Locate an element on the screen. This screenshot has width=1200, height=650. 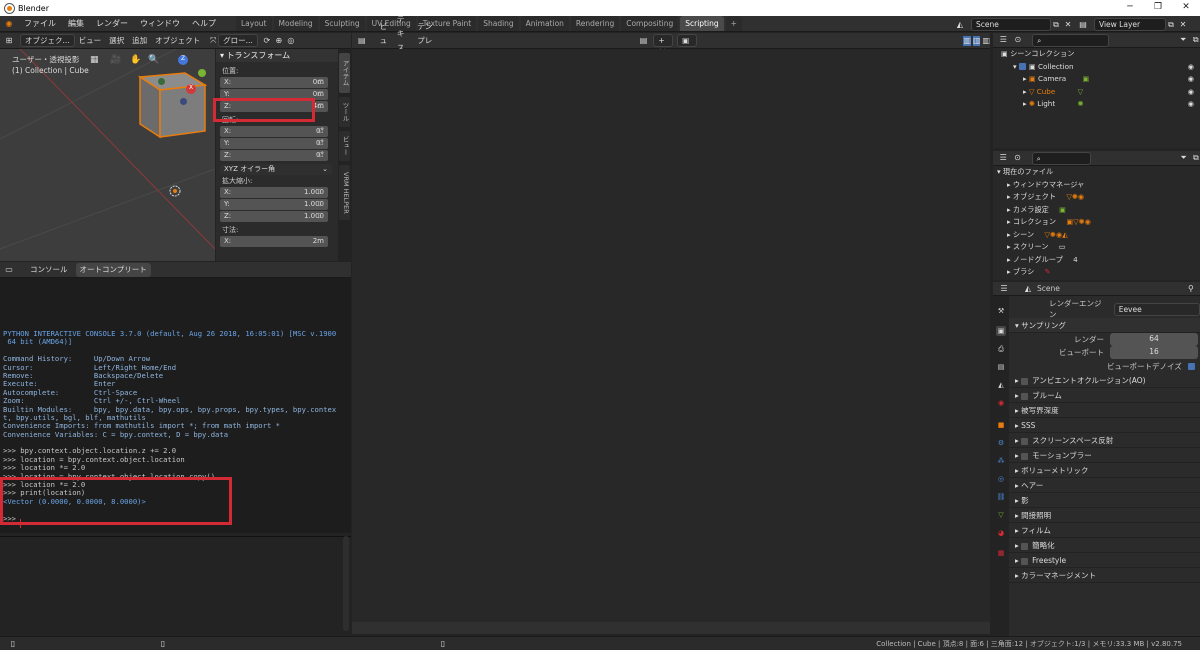
panel-header-9: ▸ 間接照明 is located at coordinates (1104, 515).